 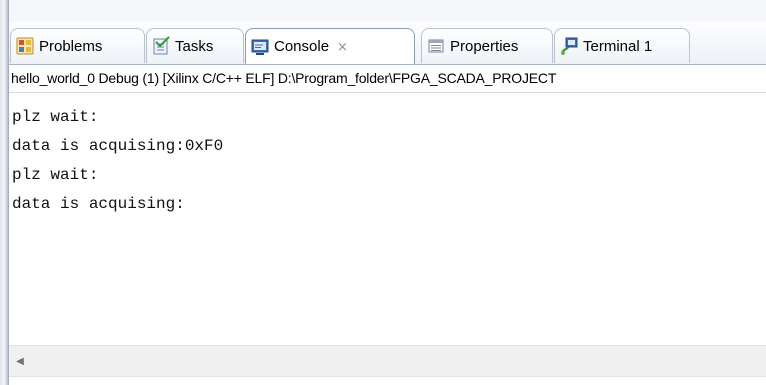 I want to click on console-icon, so click(x=260, y=47).